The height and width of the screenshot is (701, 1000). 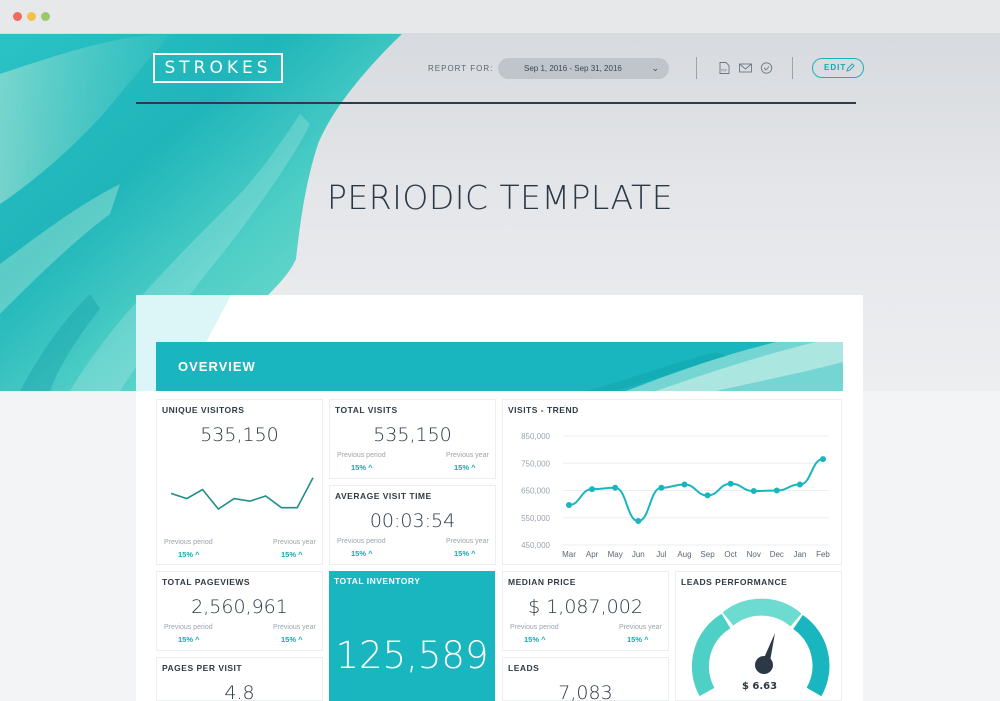 I want to click on gauge-hub, so click(x=764, y=665).